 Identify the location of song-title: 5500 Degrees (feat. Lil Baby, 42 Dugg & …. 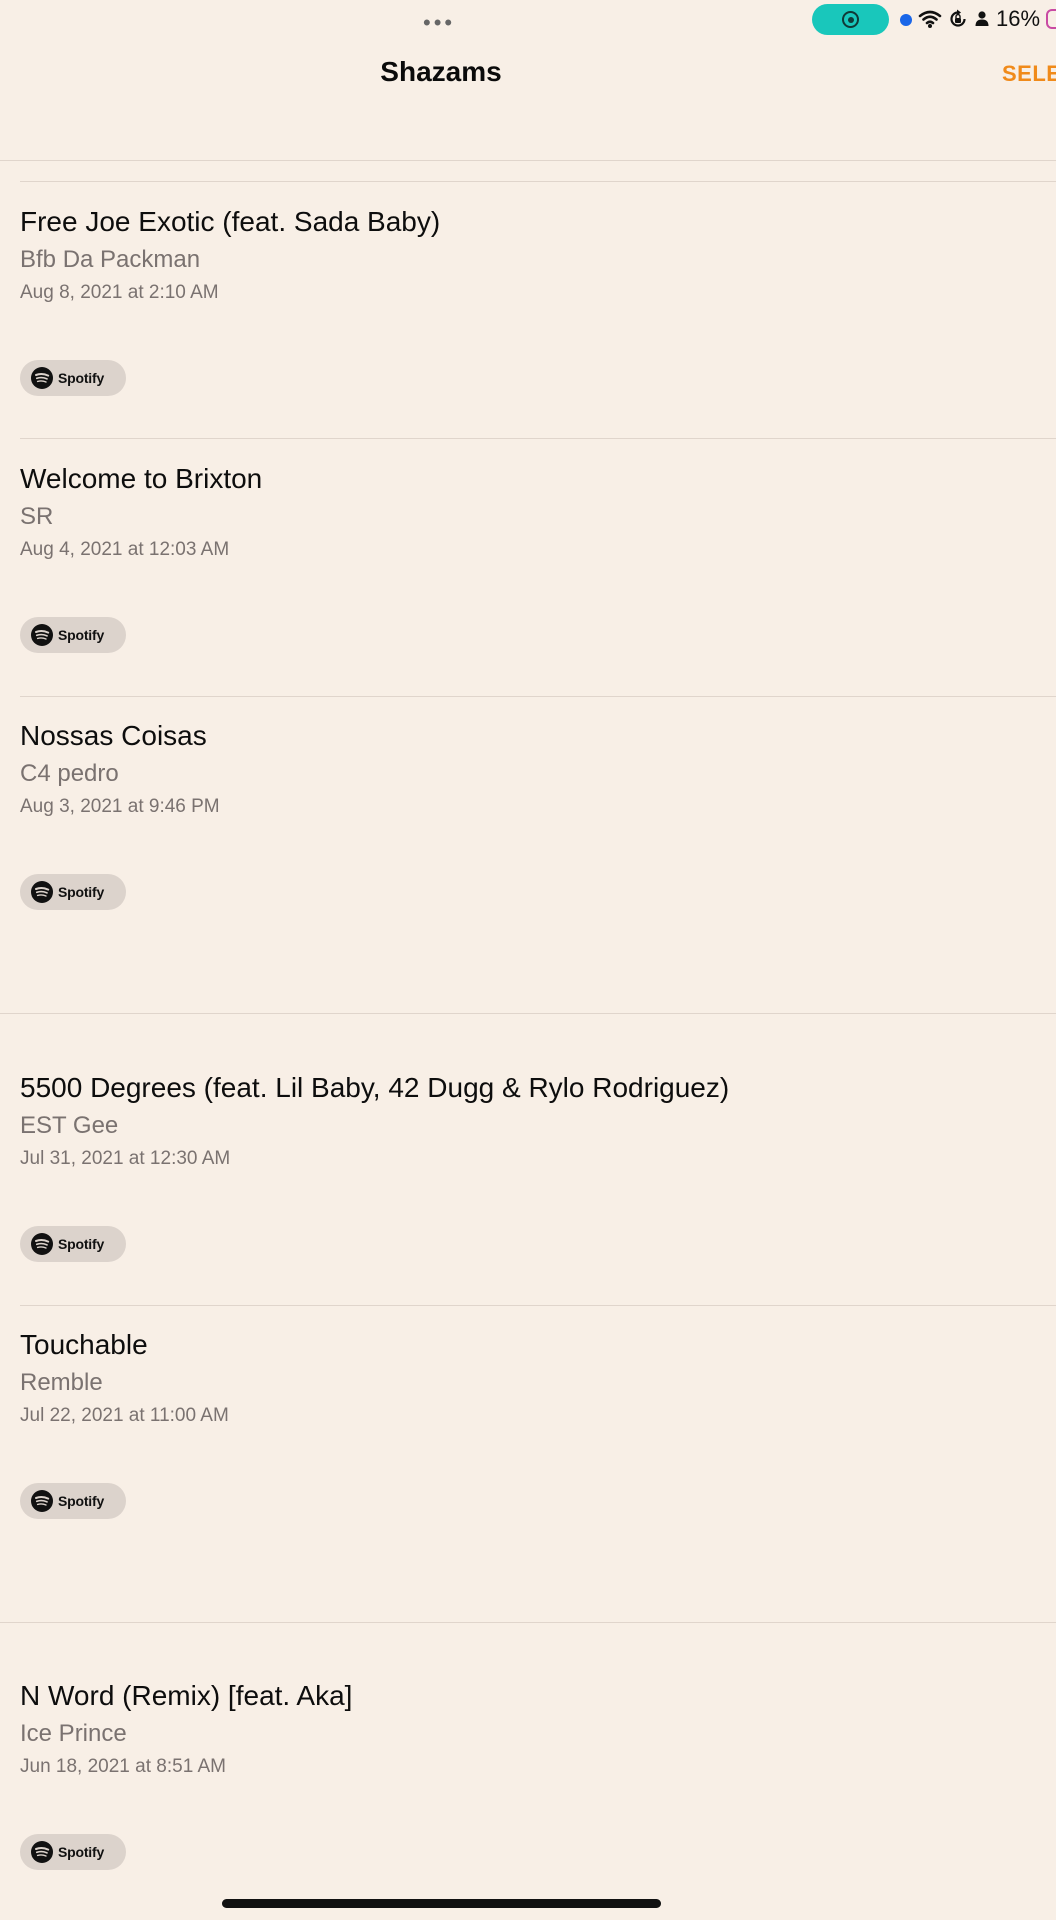
(375, 1087).